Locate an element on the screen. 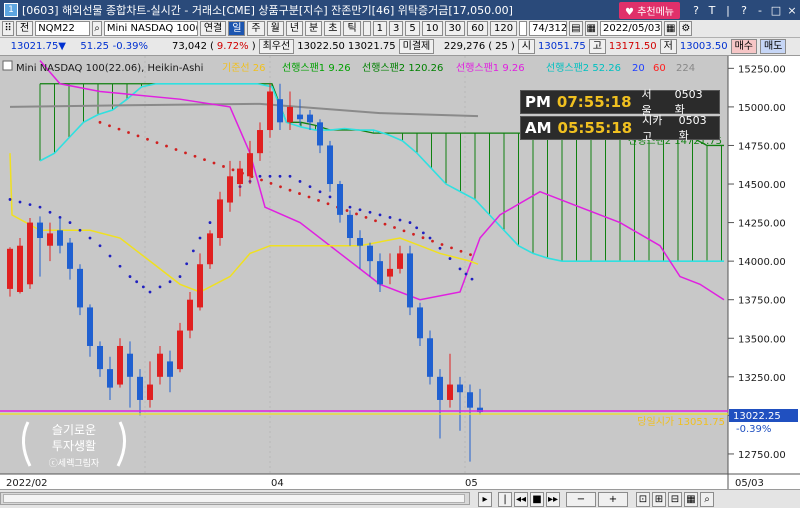 Image resolution: width=800 pixels, height=508 pixels. lock-icon: ▤ is located at coordinates (576, 28).